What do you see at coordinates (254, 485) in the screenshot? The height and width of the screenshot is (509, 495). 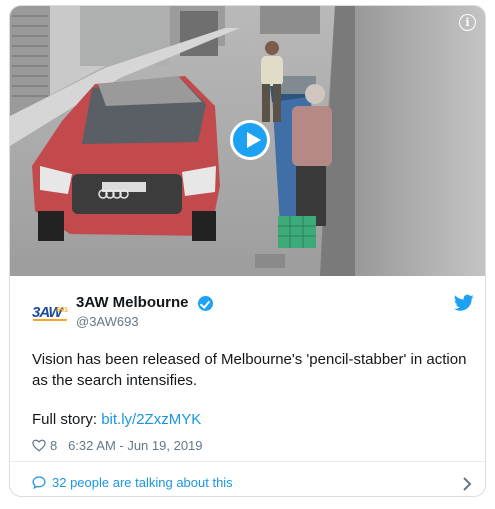 I see `conversation-link: 32 people are talking about this` at bounding box center [254, 485].